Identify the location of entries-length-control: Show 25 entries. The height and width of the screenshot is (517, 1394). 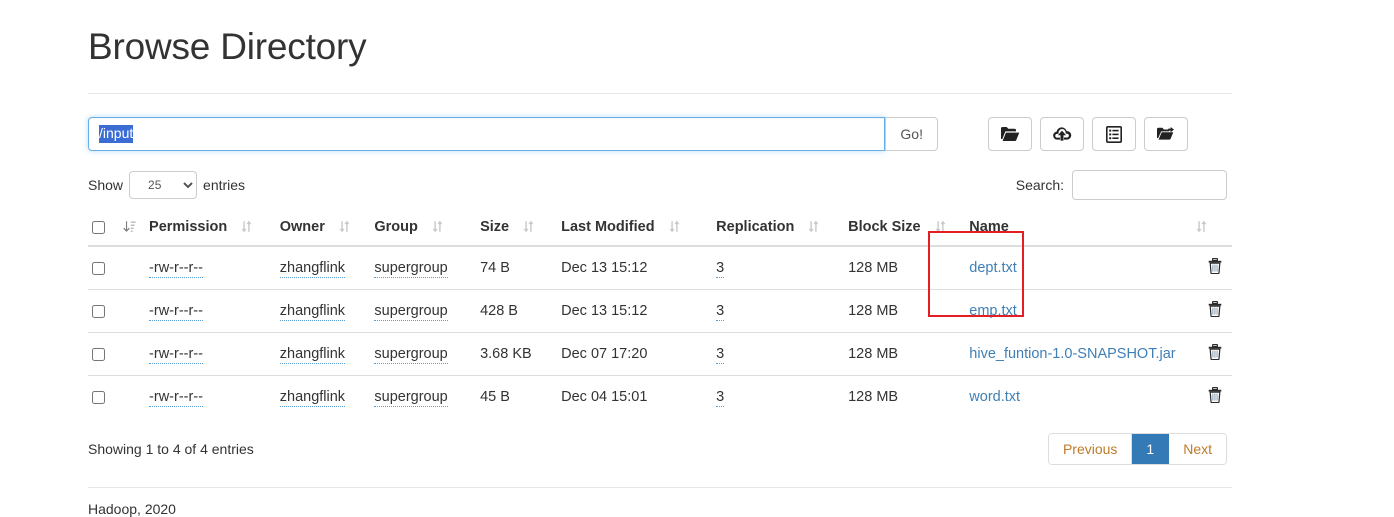
(166, 185).